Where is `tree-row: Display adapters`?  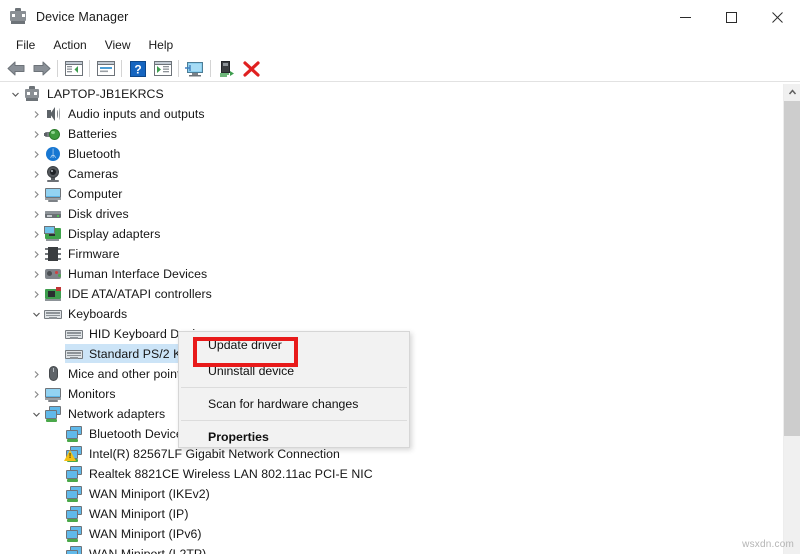
tree-row: Display adapters is located at coordinates (391, 234).